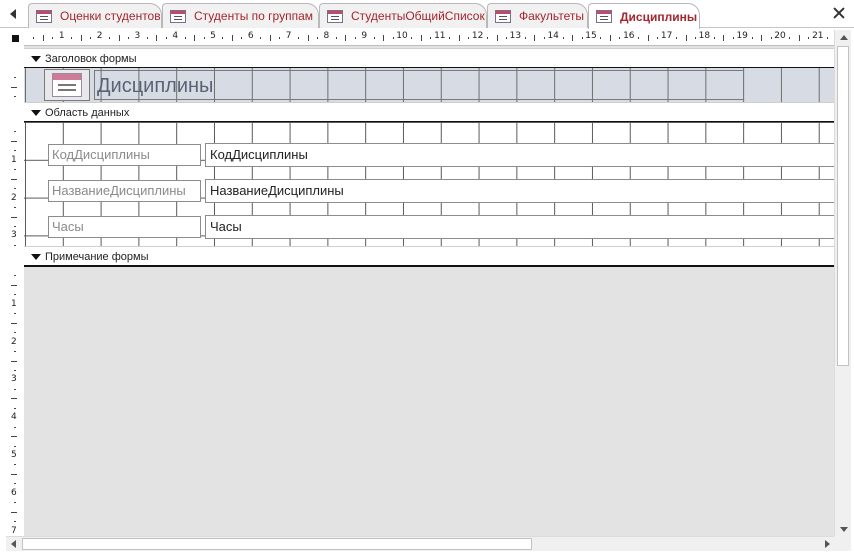 This screenshot has width=854, height=554. What do you see at coordinates (429, 256) in the screenshot?
I see `section-bar-form-footer: Примечание формы` at bounding box center [429, 256].